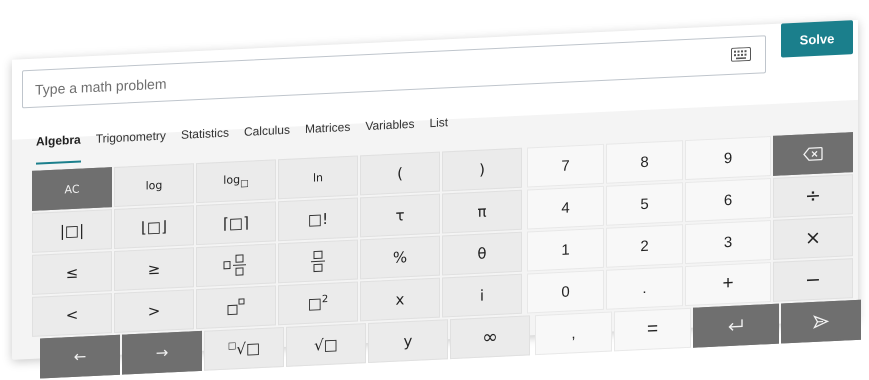 Image resolution: width=869 pixels, height=380 pixels. I want to click on digit-8-key: 8, so click(644, 162).